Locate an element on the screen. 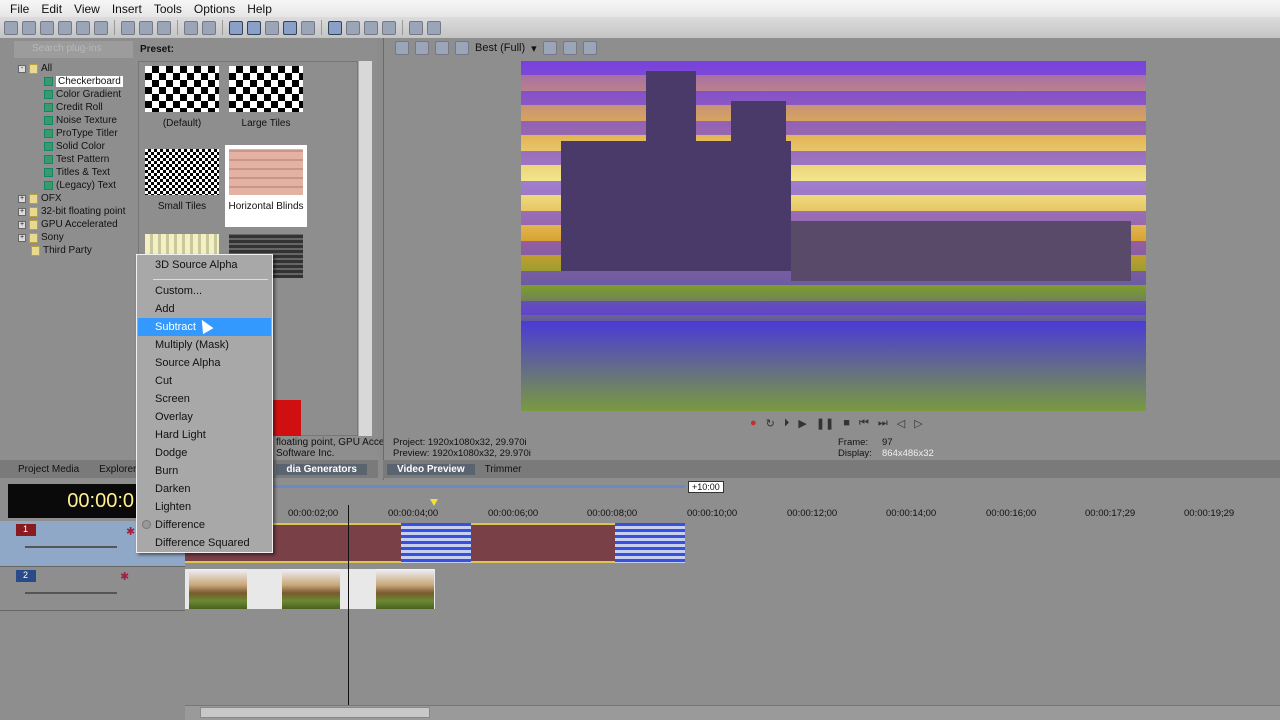 The height and width of the screenshot is (720, 1280). new-icon is located at coordinates (11, 27).